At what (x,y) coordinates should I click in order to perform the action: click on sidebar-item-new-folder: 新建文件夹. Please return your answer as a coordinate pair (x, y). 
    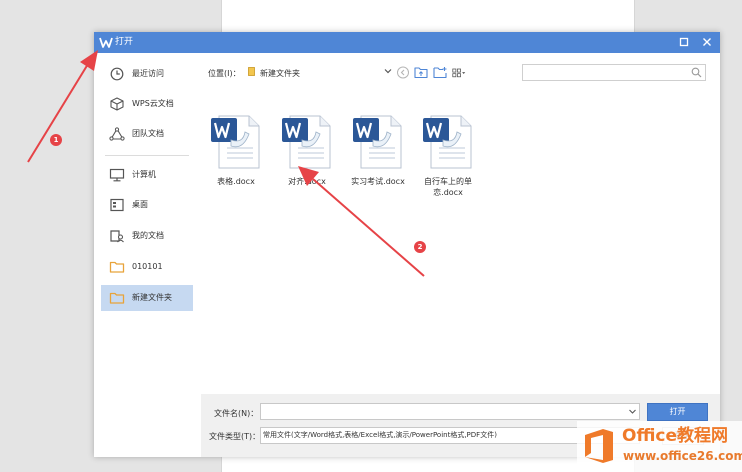
    Looking at the image, I should click on (147, 298).